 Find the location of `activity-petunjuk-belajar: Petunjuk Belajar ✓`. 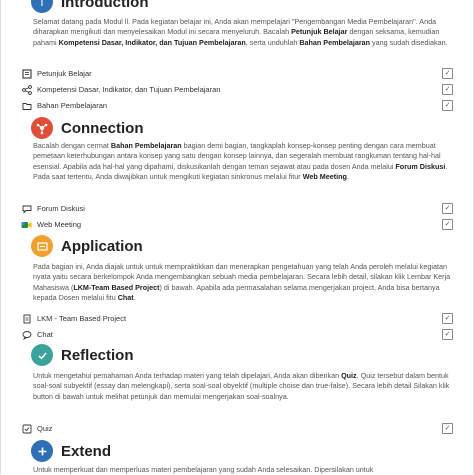

activity-petunjuk-belajar: Petunjuk Belajar ✓ is located at coordinates (241, 73).